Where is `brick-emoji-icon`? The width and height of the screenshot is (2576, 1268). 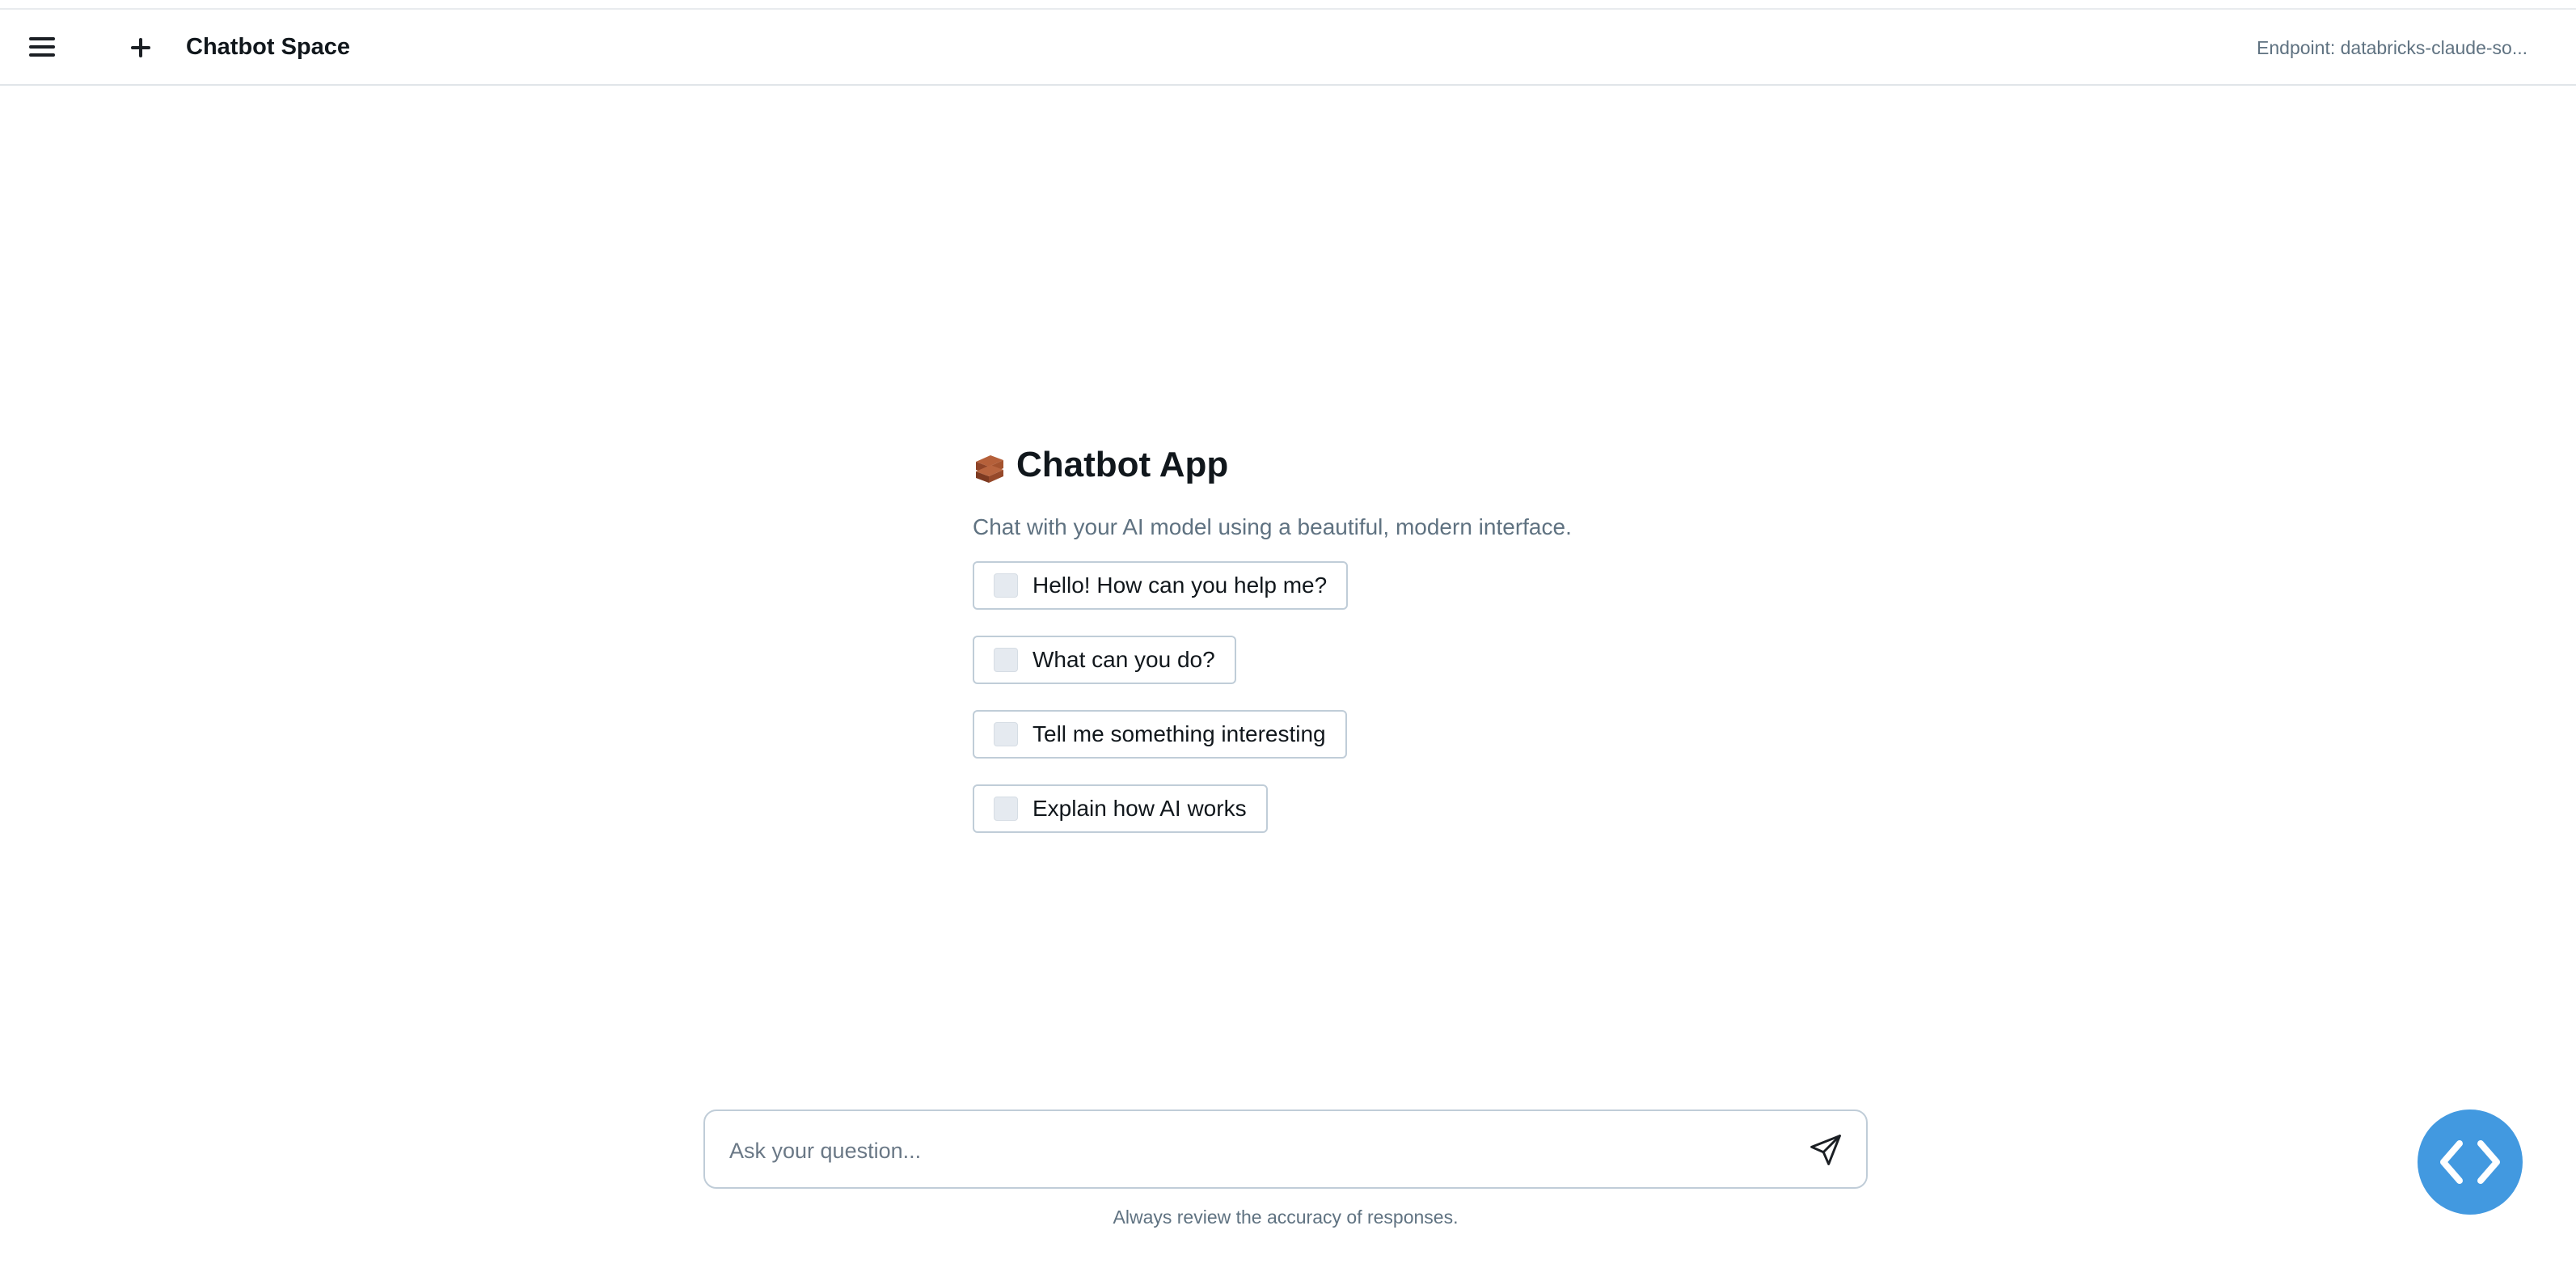
brick-emoji-icon is located at coordinates (990, 465).